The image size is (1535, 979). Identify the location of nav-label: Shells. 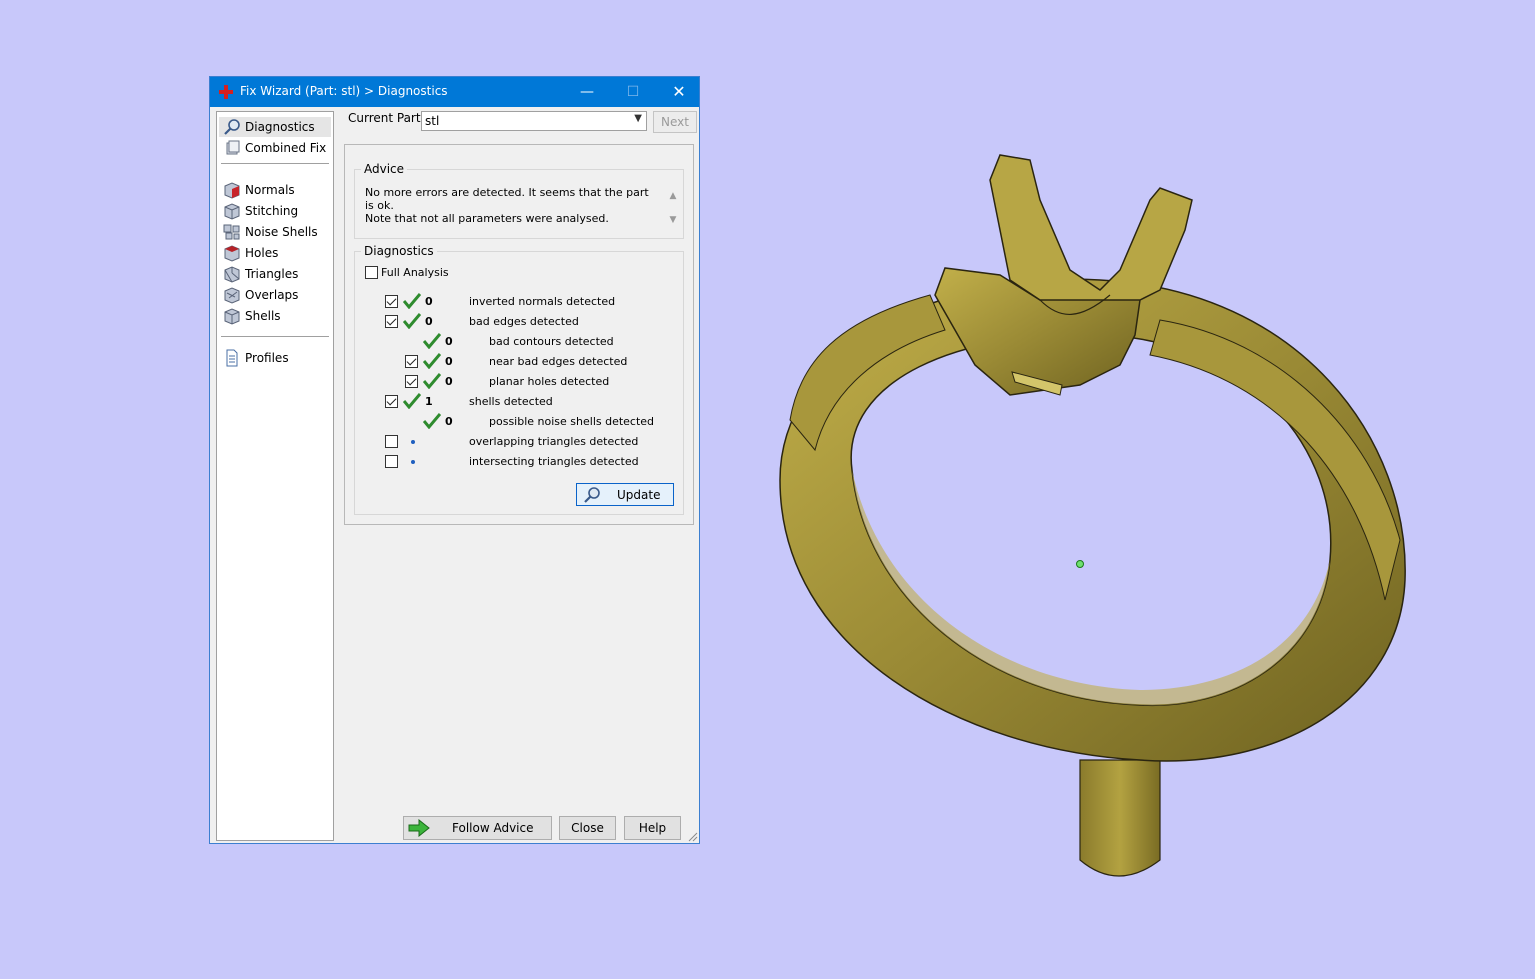
(263, 316).